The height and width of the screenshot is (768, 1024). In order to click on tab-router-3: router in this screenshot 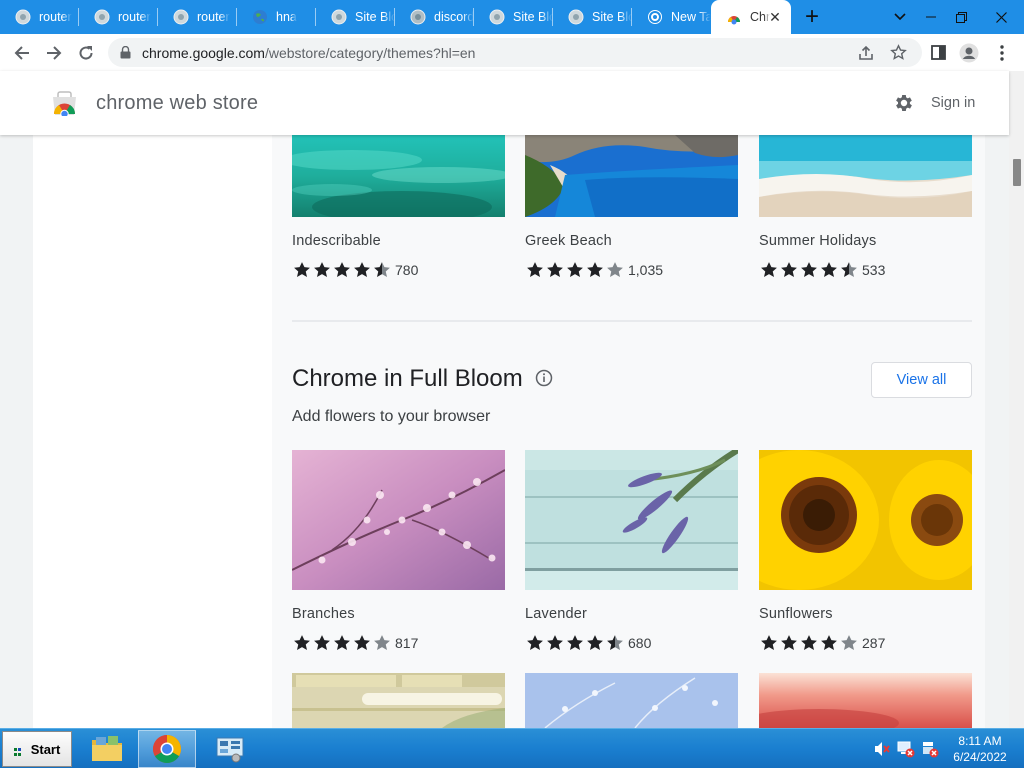, I will do `click(197, 17)`.